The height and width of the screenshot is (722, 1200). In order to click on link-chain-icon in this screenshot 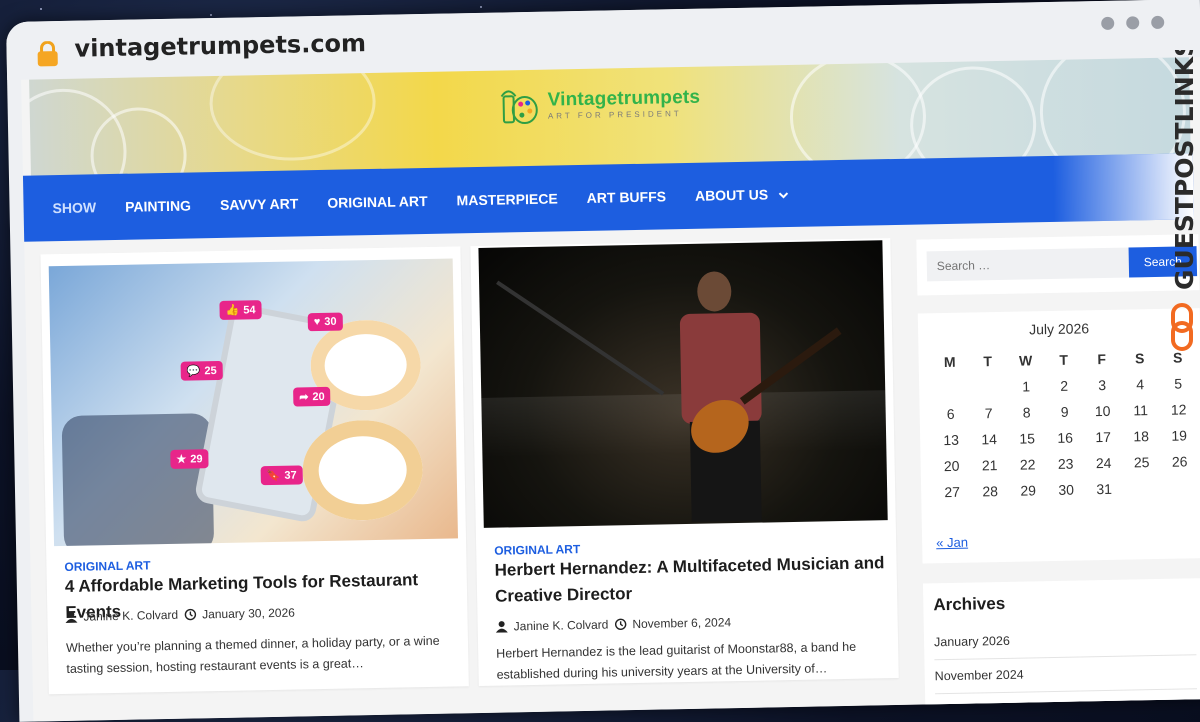, I will do `click(1182, 327)`.